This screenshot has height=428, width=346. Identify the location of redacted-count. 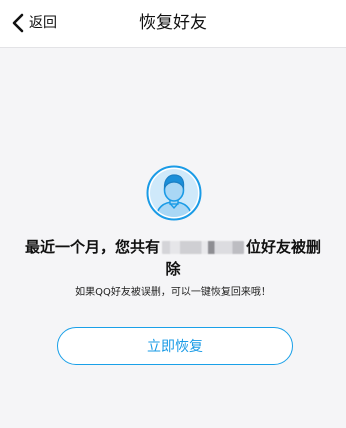
(203, 247).